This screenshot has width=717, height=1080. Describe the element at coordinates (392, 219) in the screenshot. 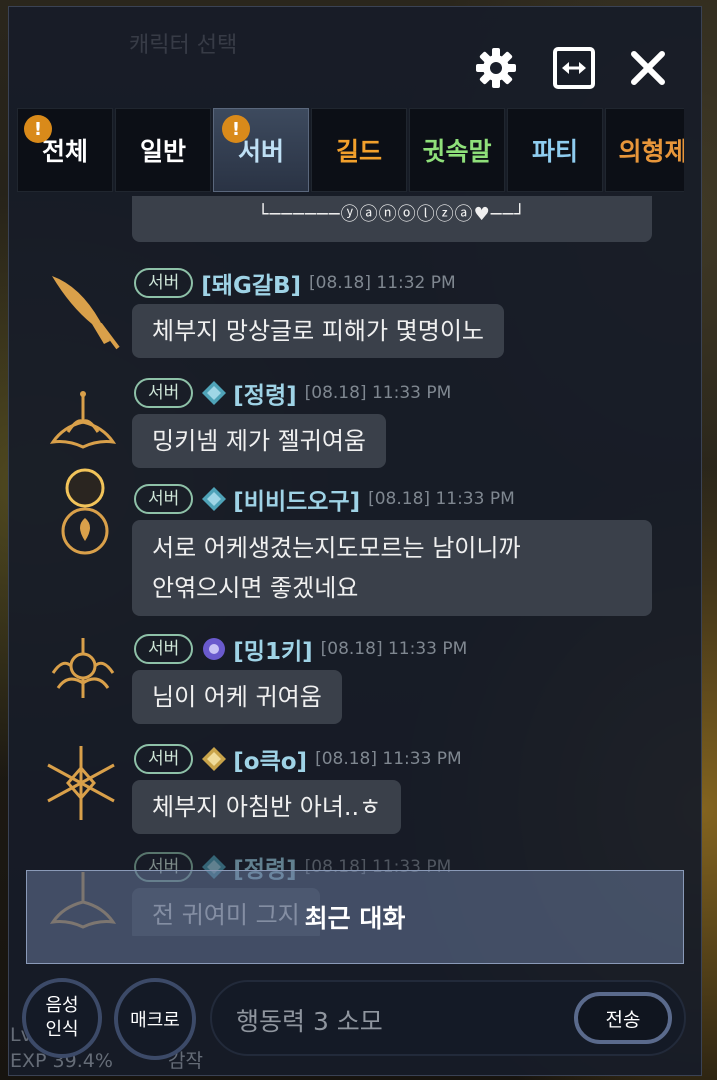

I see `message-bubble: └──────ⓨⓐⓝⓞⓛⓩⓐ♥──┘` at that location.